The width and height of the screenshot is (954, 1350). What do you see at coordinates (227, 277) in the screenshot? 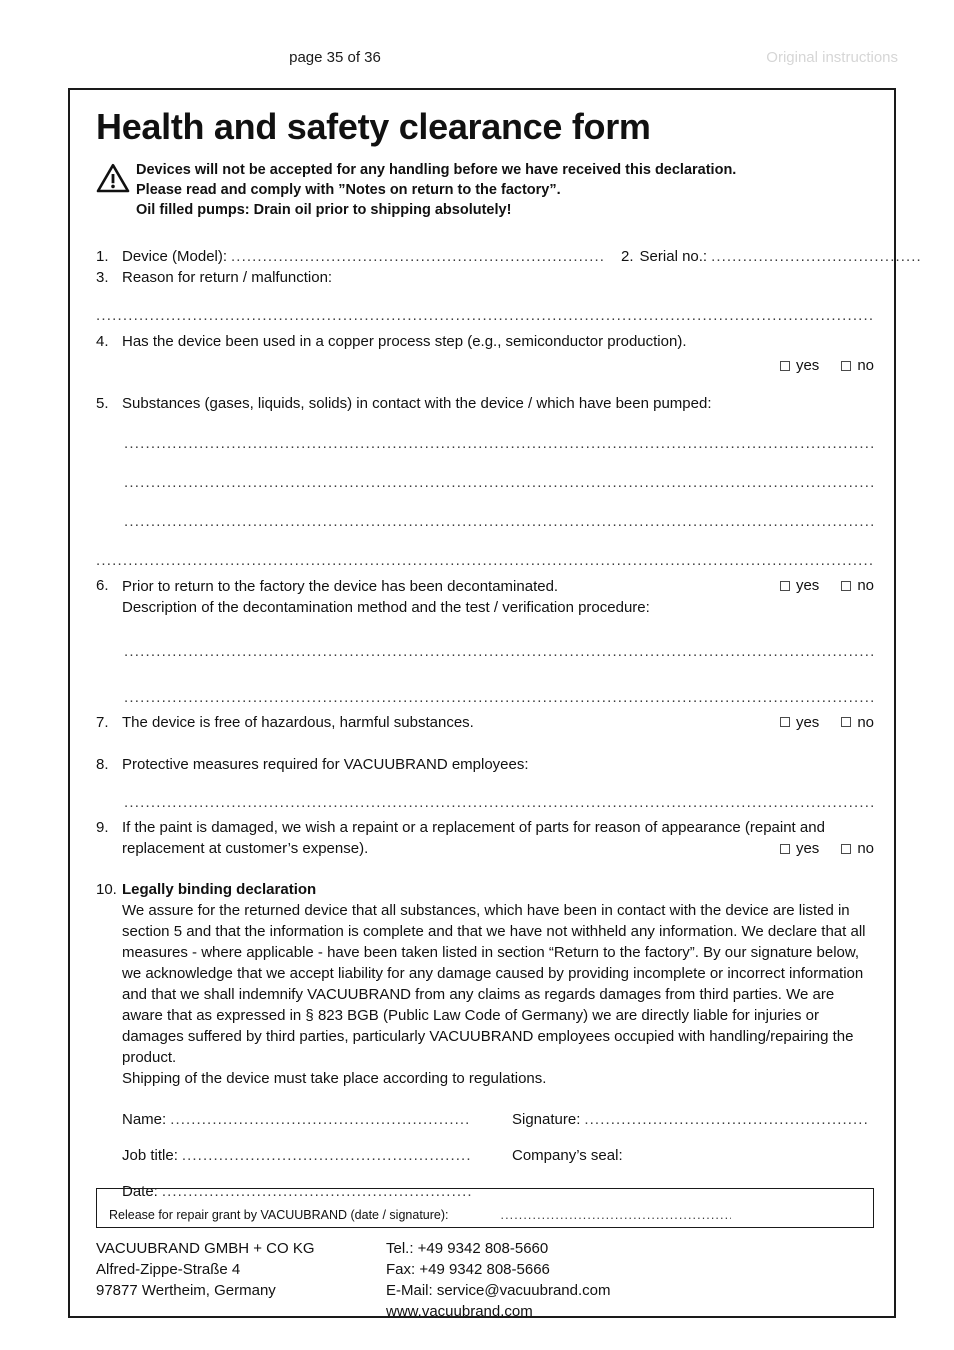
I see `reason-for-return-label: Reason for return / malfunction:` at bounding box center [227, 277].